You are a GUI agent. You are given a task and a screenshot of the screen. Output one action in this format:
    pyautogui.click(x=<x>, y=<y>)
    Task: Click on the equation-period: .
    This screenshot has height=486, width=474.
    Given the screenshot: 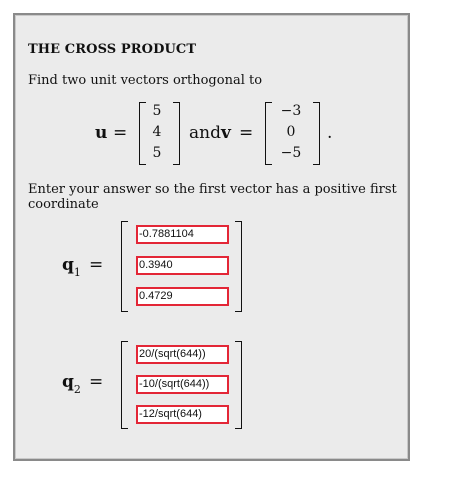 What is the action you would take?
    pyautogui.click(x=330, y=133)
    